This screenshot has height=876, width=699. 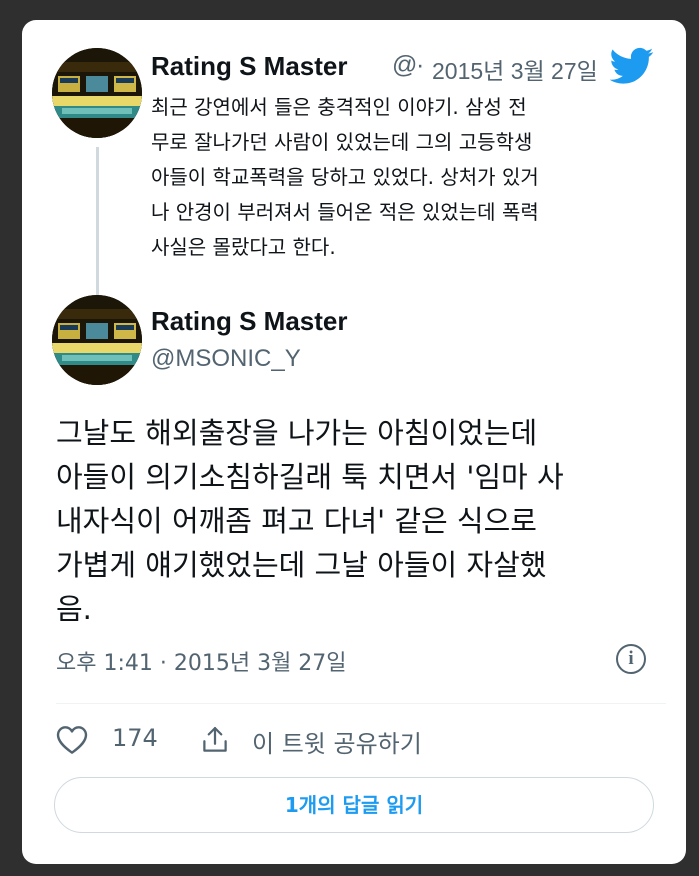 I want to click on info-icon: i, so click(x=631, y=659).